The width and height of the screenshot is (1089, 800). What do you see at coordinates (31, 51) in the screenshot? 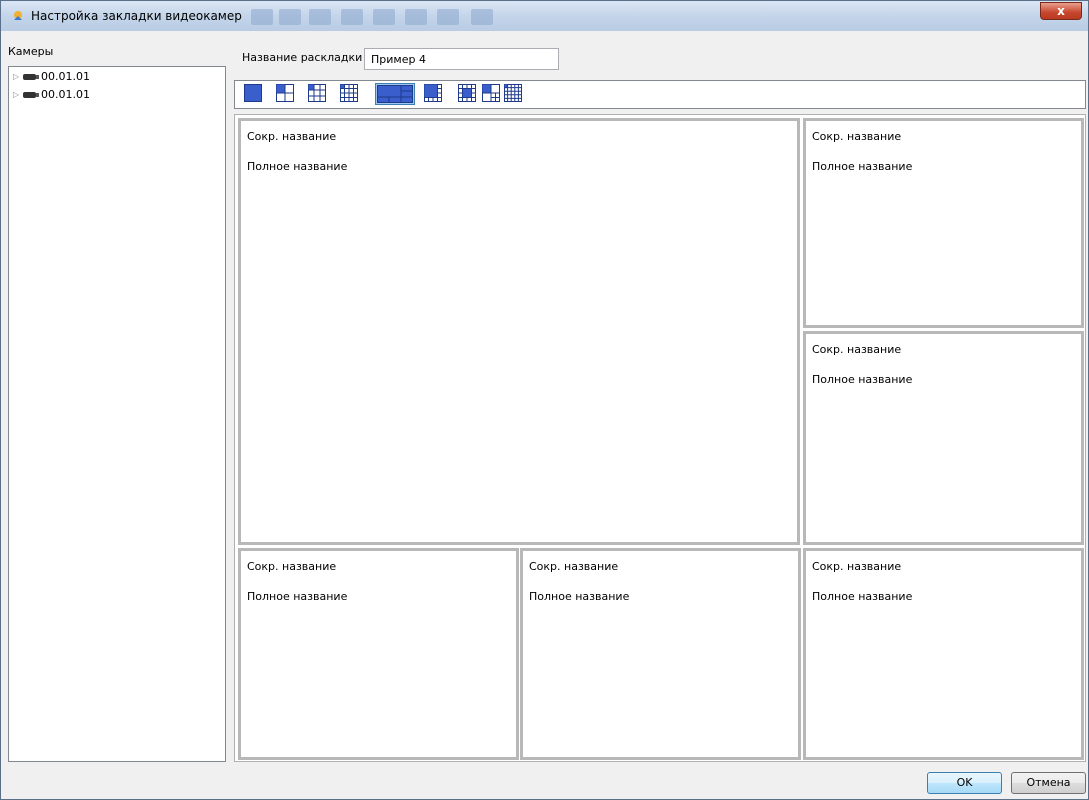
I see `cameras-label: Камеры` at bounding box center [31, 51].